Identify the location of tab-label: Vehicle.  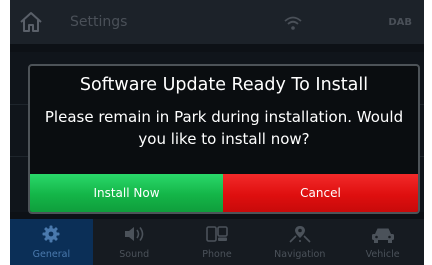
(382, 254).